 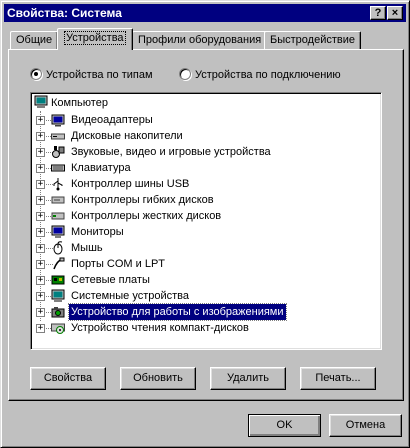 What do you see at coordinates (206, 280) in the screenshot?
I see `tree-item: + Сетевые платы` at bounding box center [206, 280].